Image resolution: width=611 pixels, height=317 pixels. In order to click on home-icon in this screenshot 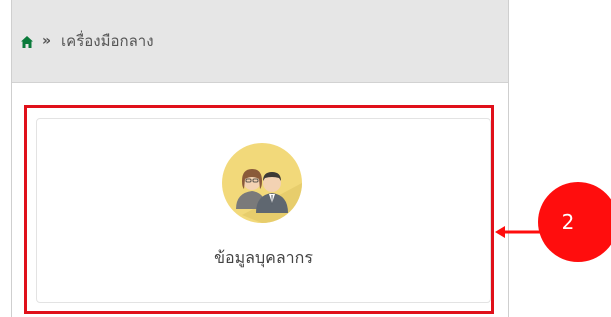, I will do `click(27, 41)`.